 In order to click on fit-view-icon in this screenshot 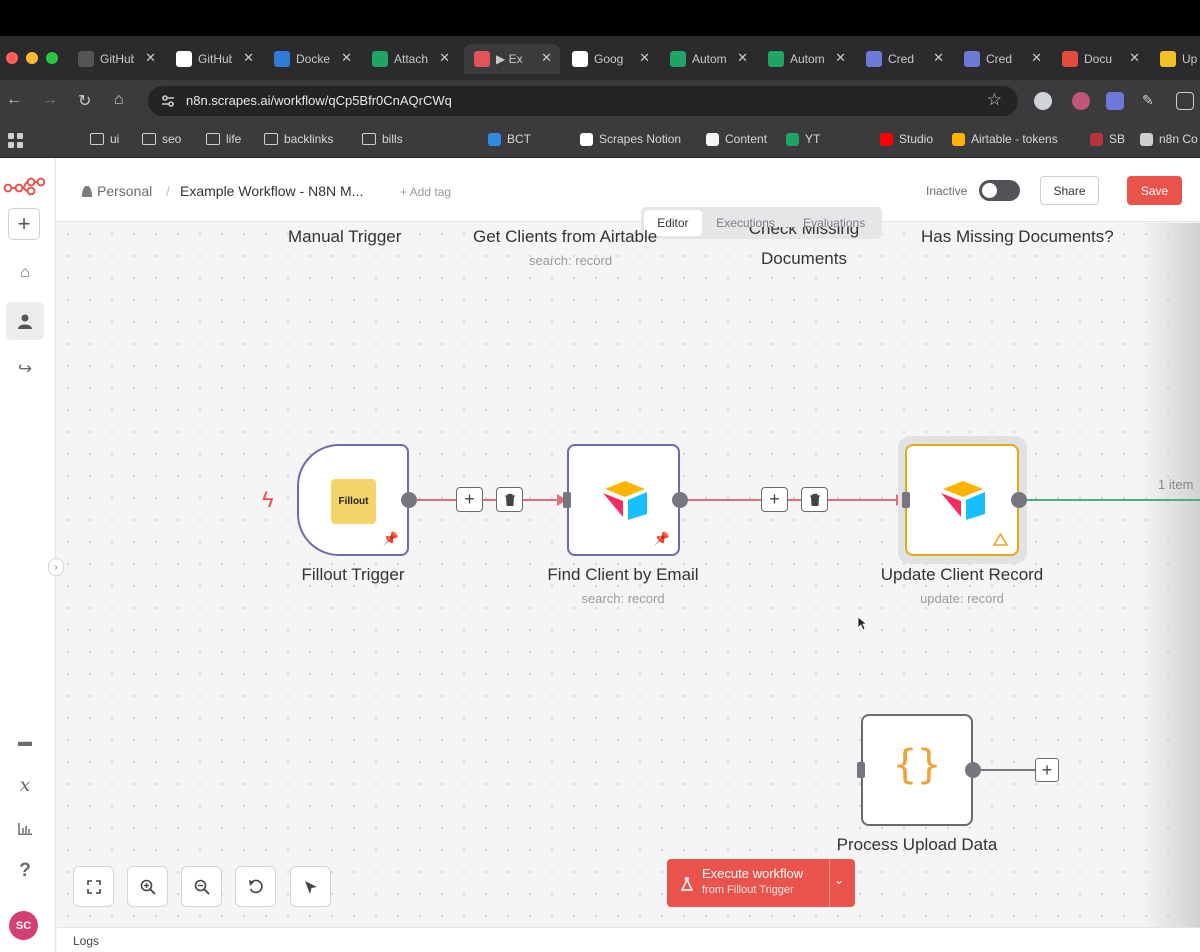, I will do `click(93, 886)`.